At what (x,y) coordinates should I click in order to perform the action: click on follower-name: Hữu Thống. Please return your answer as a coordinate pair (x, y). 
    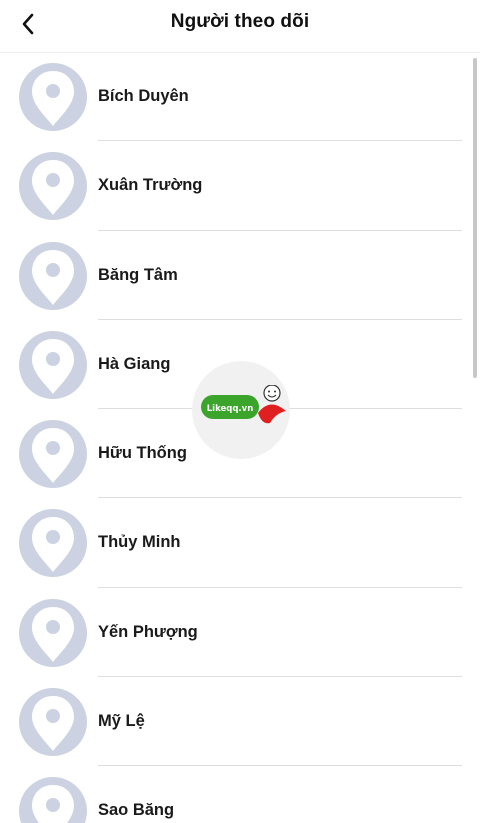
    Looking at the image, I should click on (142, 453).